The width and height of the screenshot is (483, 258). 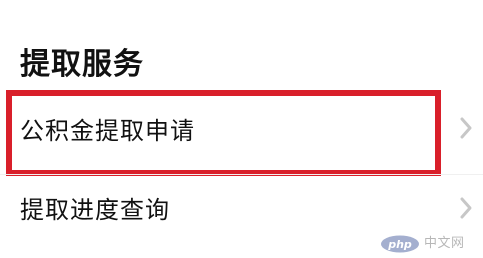 What do you see at coordinates (95, 210) in the screenshot?
I see `menu-item-label: 提取进度查询` at bounding box center [95, 210].